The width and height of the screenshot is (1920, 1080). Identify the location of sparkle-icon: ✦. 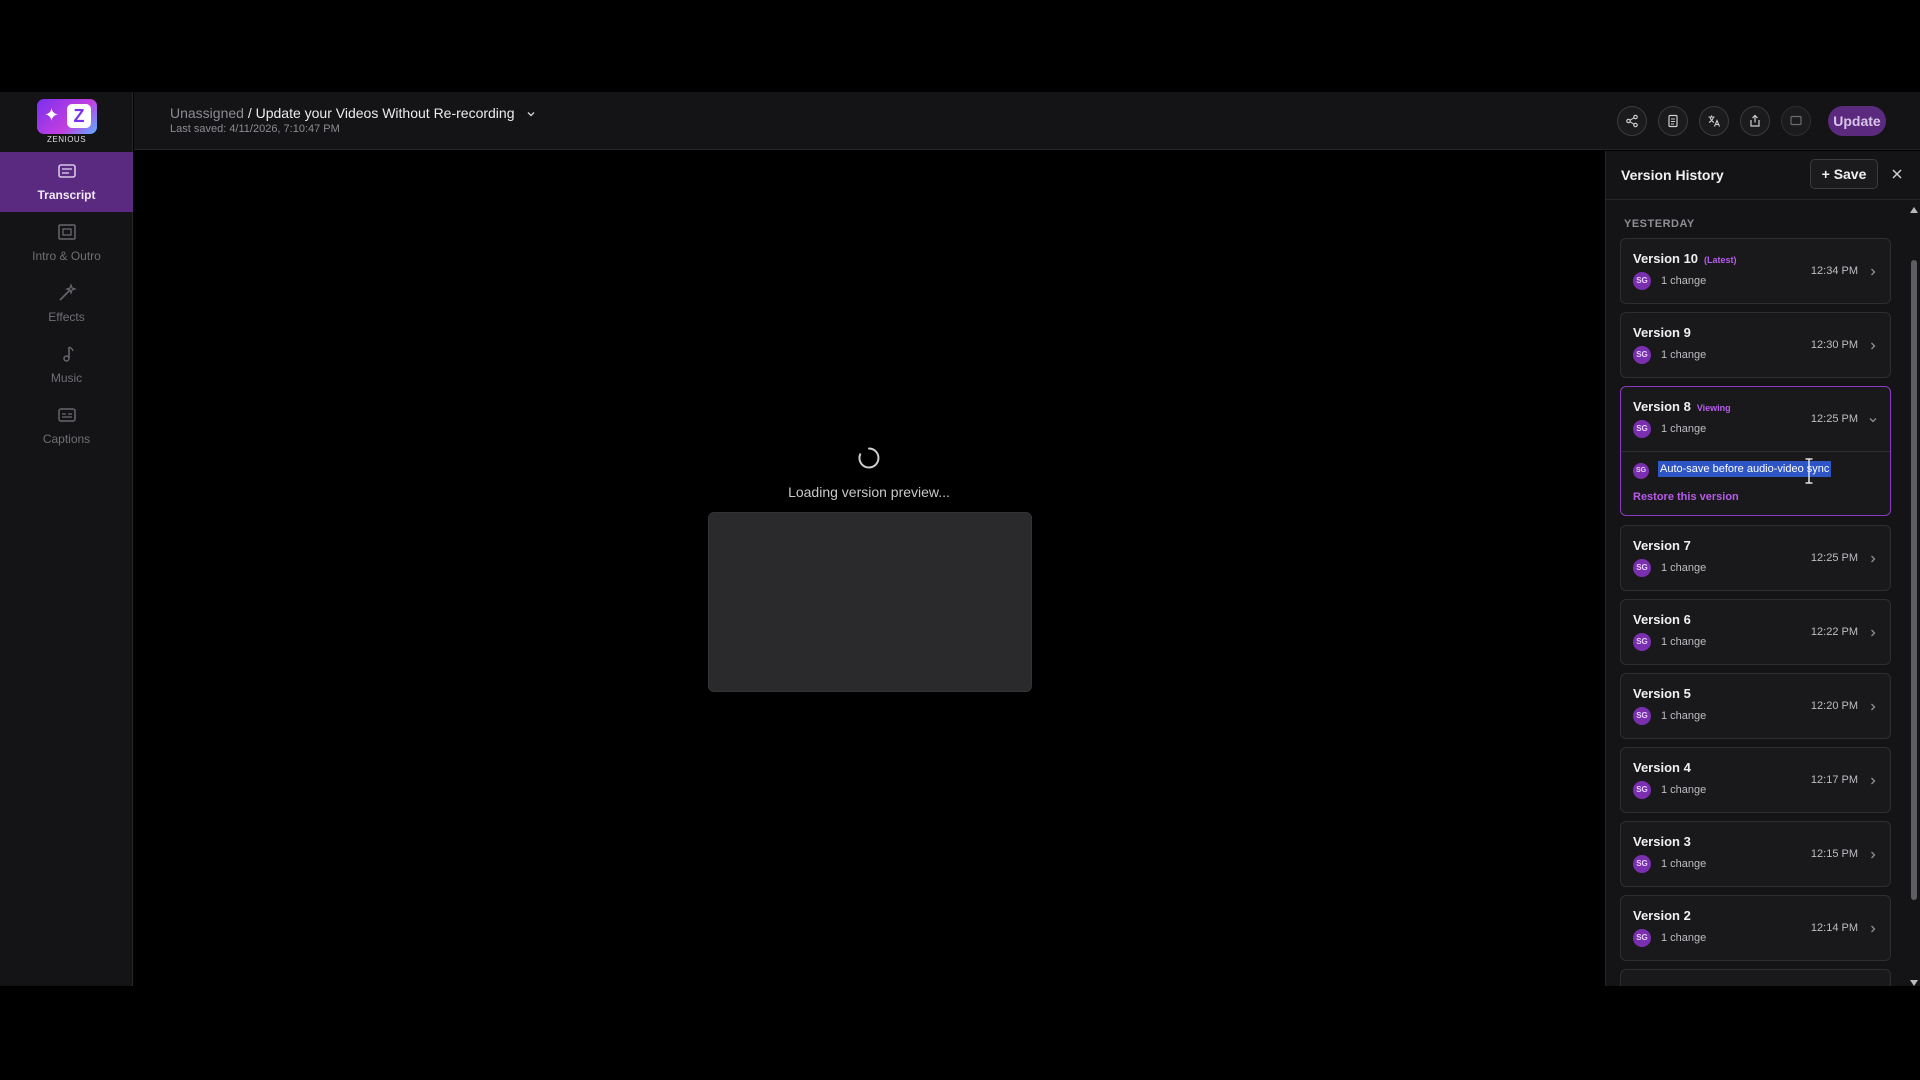
(52, 115).